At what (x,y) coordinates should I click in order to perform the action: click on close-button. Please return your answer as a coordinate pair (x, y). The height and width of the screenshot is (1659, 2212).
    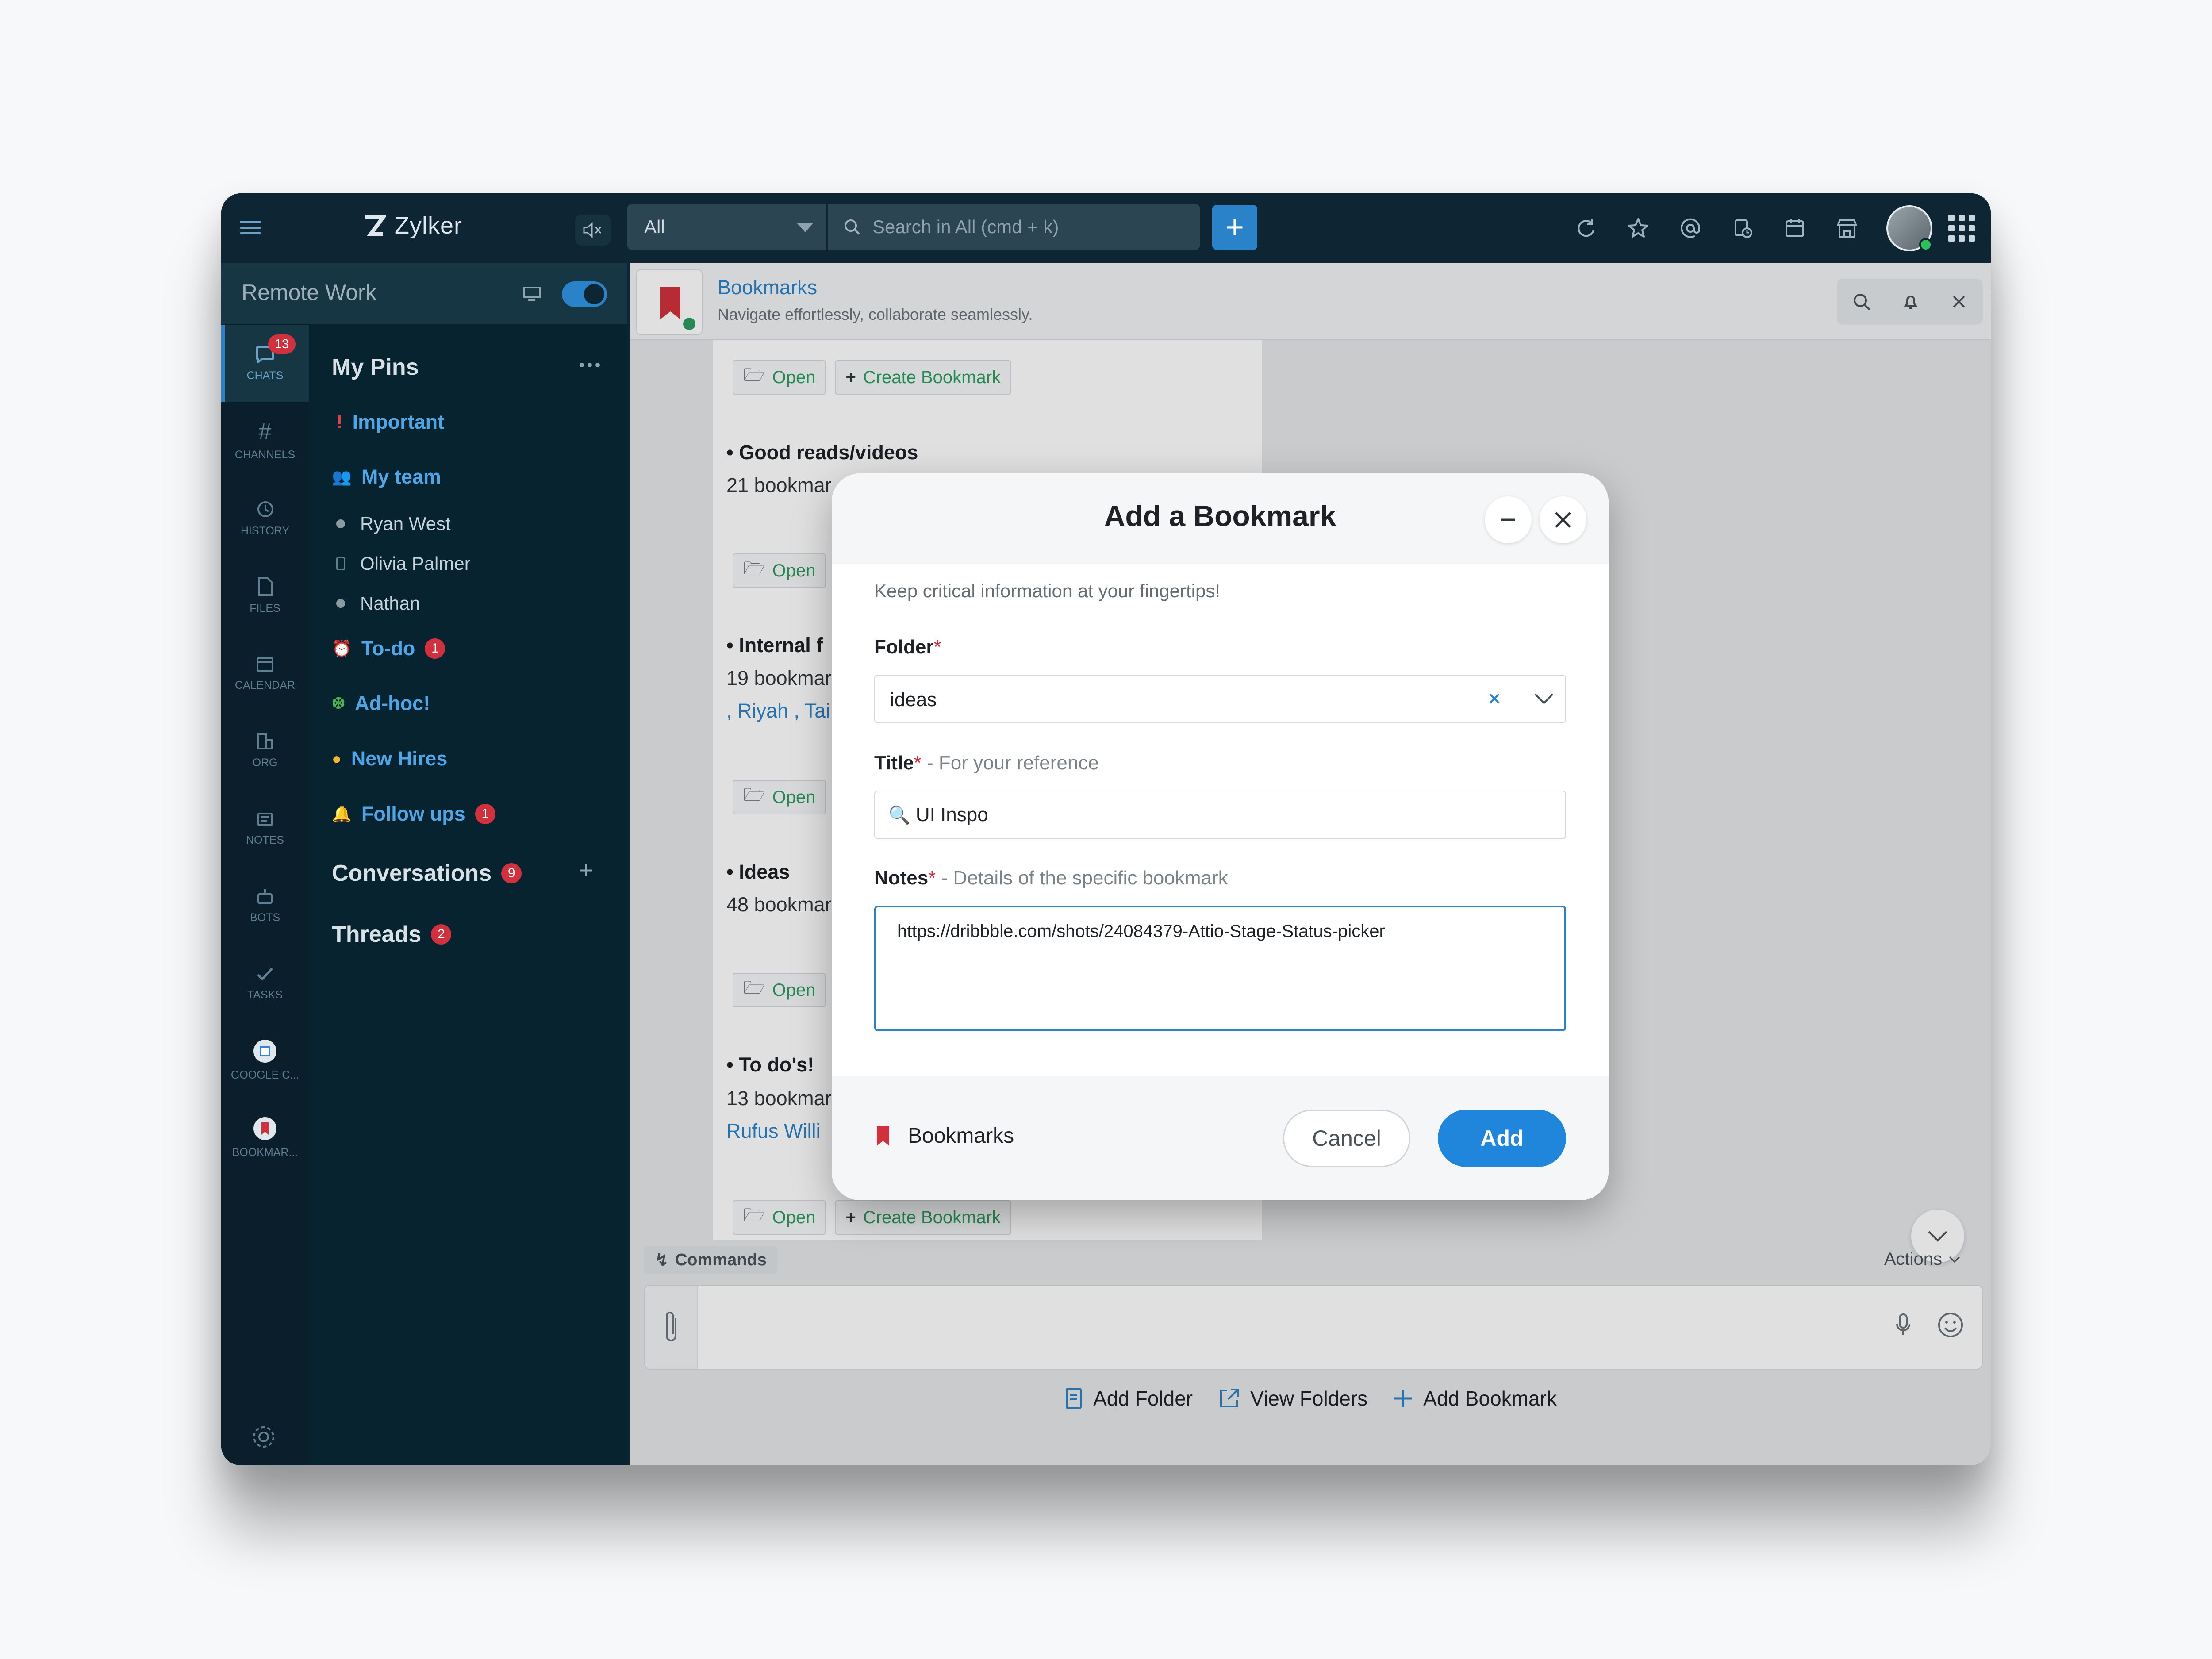
    Looking at the image, I should click on (1563, 520).